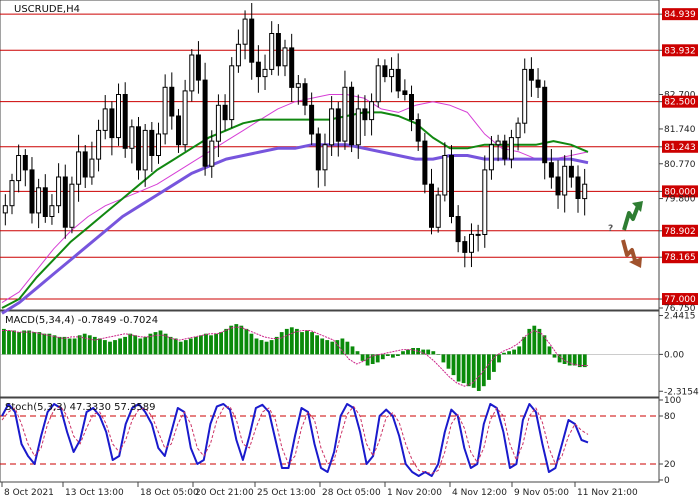 The height and width of the screenshot is (500, 700). What do you see at coordinates (47, 9) in the screenshot?
I see `main-title: USCRUDE,H4` at bounding box center [47, 9].